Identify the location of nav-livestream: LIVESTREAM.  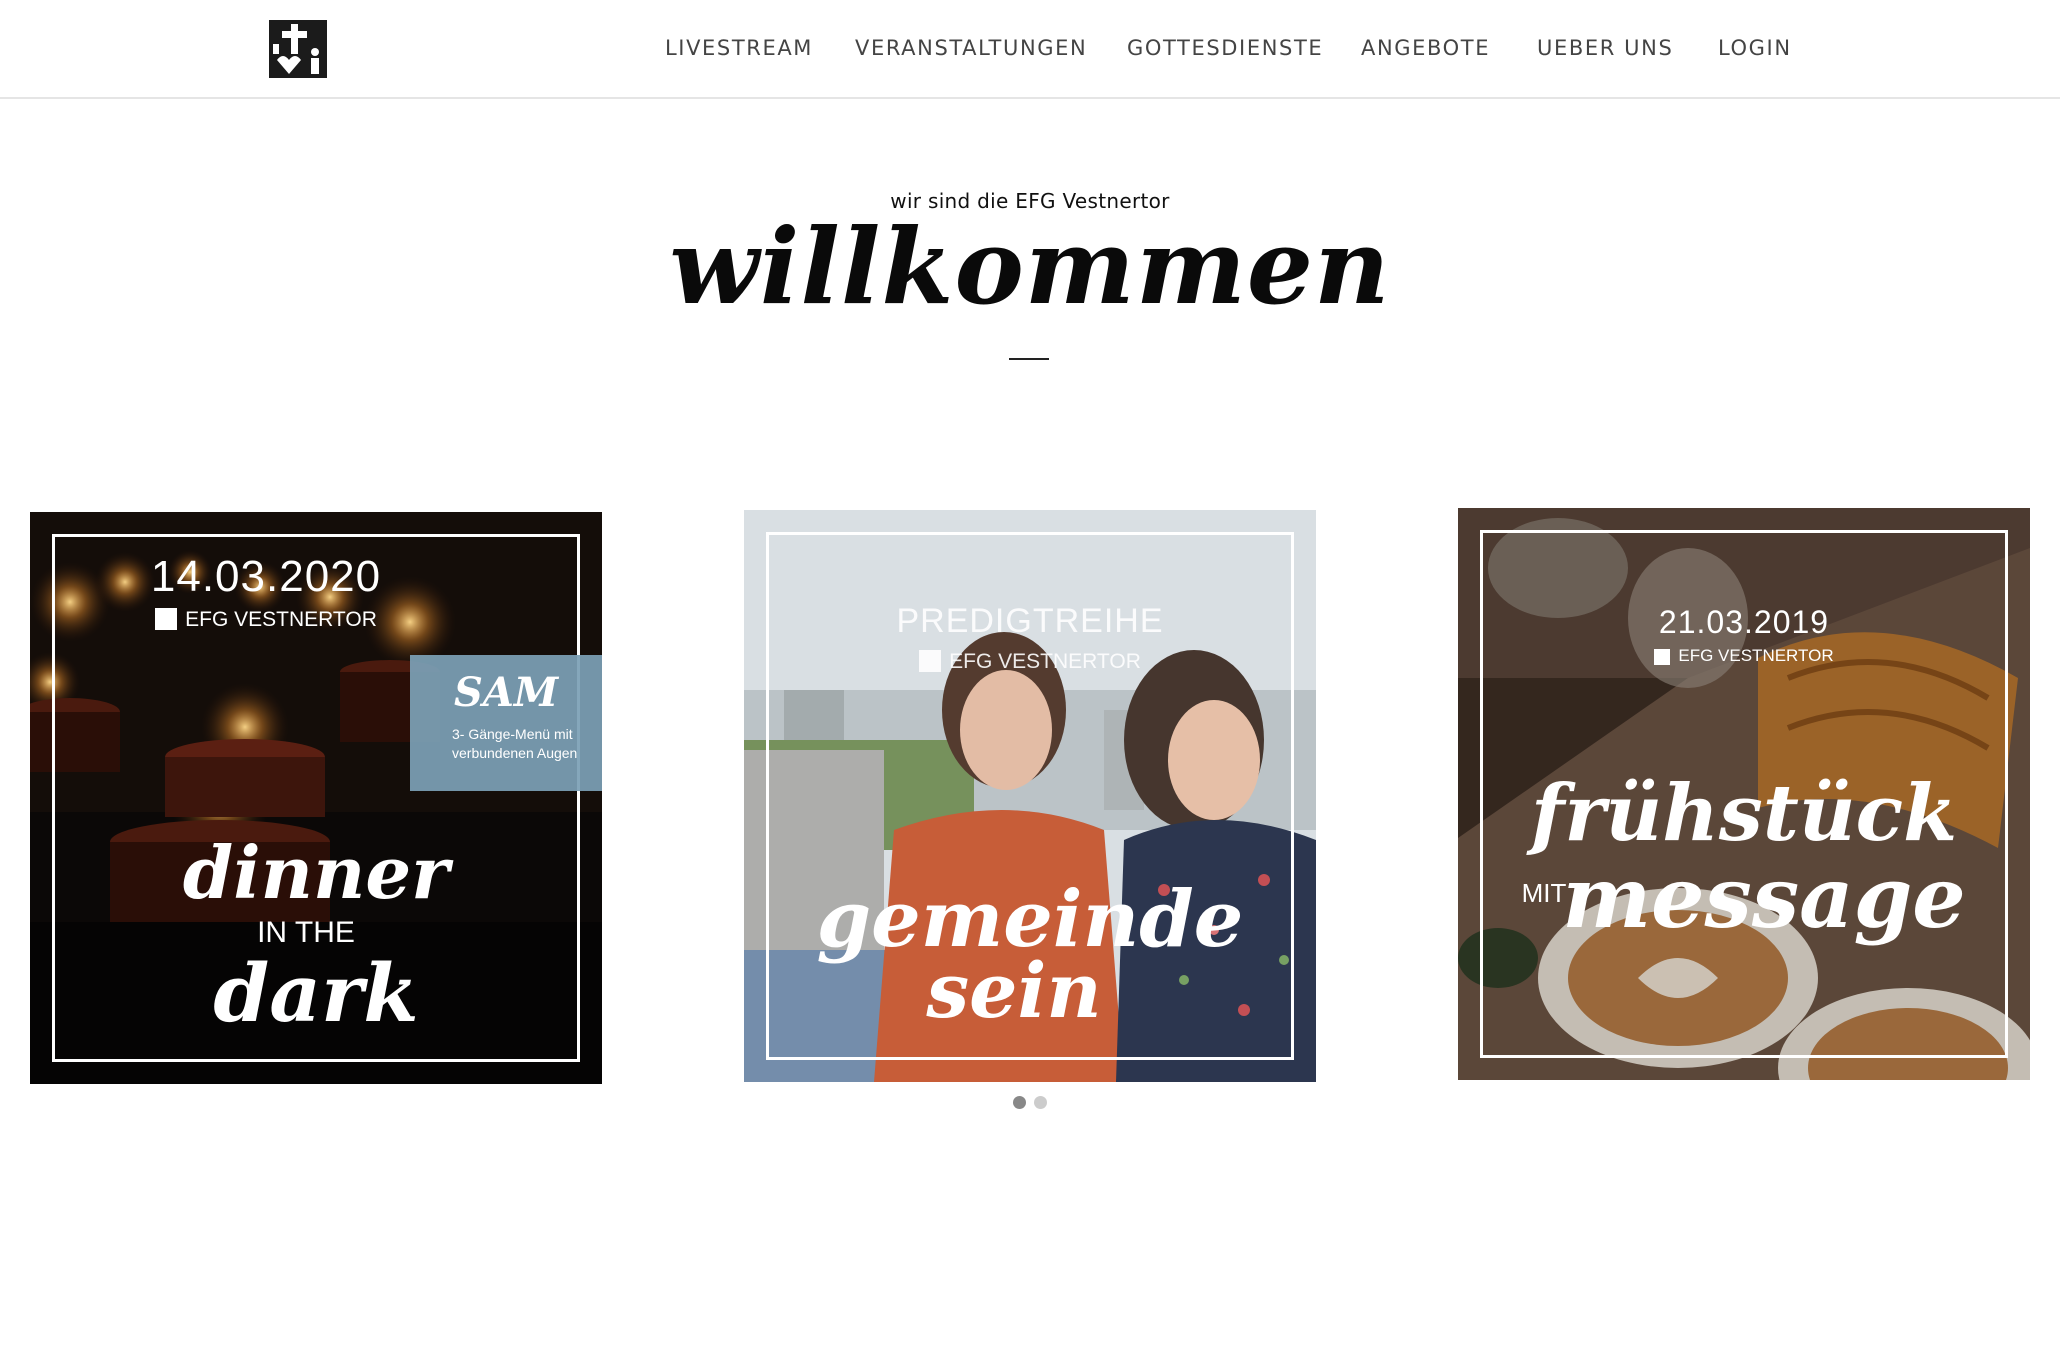
(739, 48).